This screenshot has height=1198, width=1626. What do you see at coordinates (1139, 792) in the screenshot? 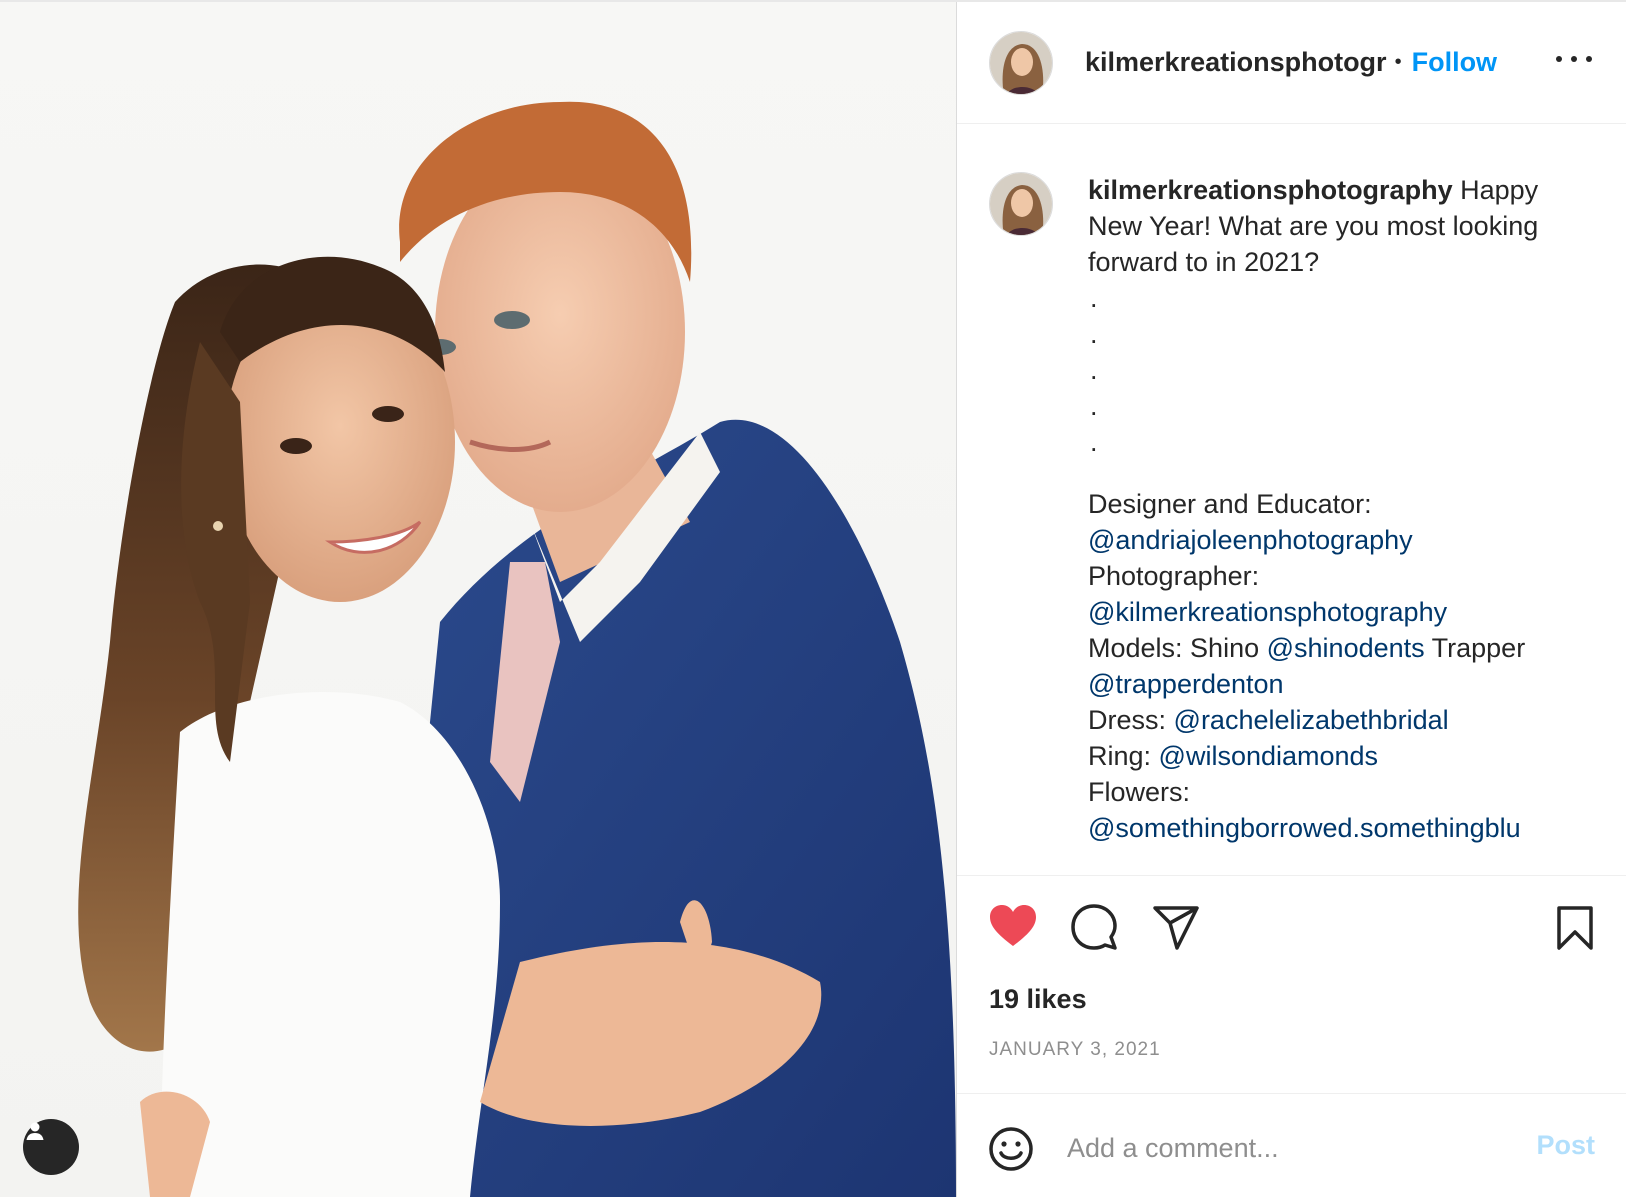
I see `flowers-label: Flowers:` at bounding box center [1139, 792].